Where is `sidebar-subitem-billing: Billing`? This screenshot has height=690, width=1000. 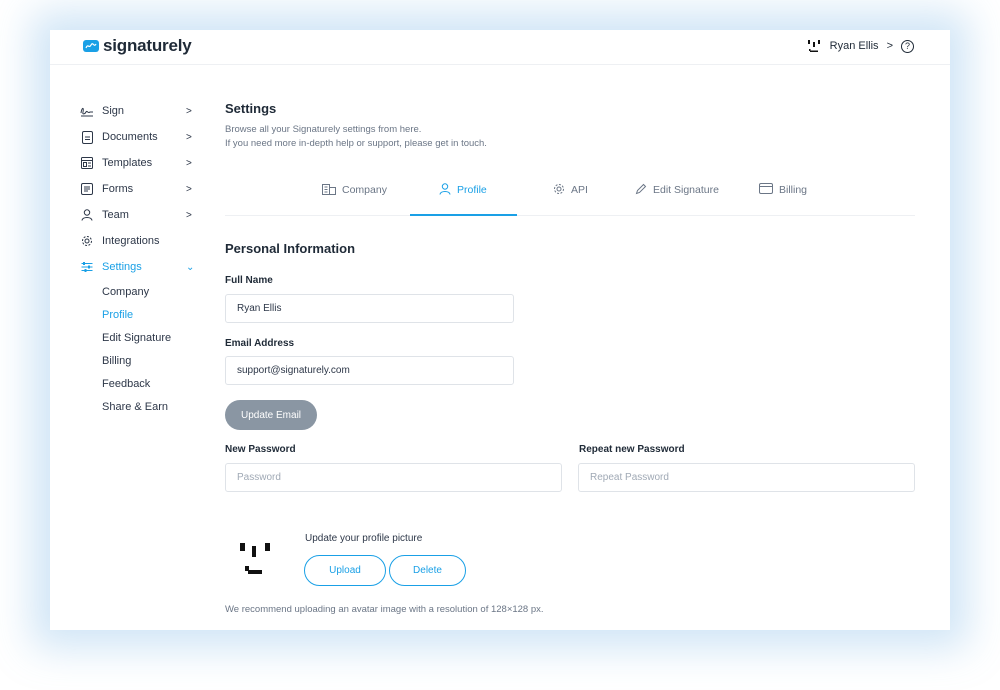
sidebar-subitem-billing: Billing is located at coordinates (150, 360).